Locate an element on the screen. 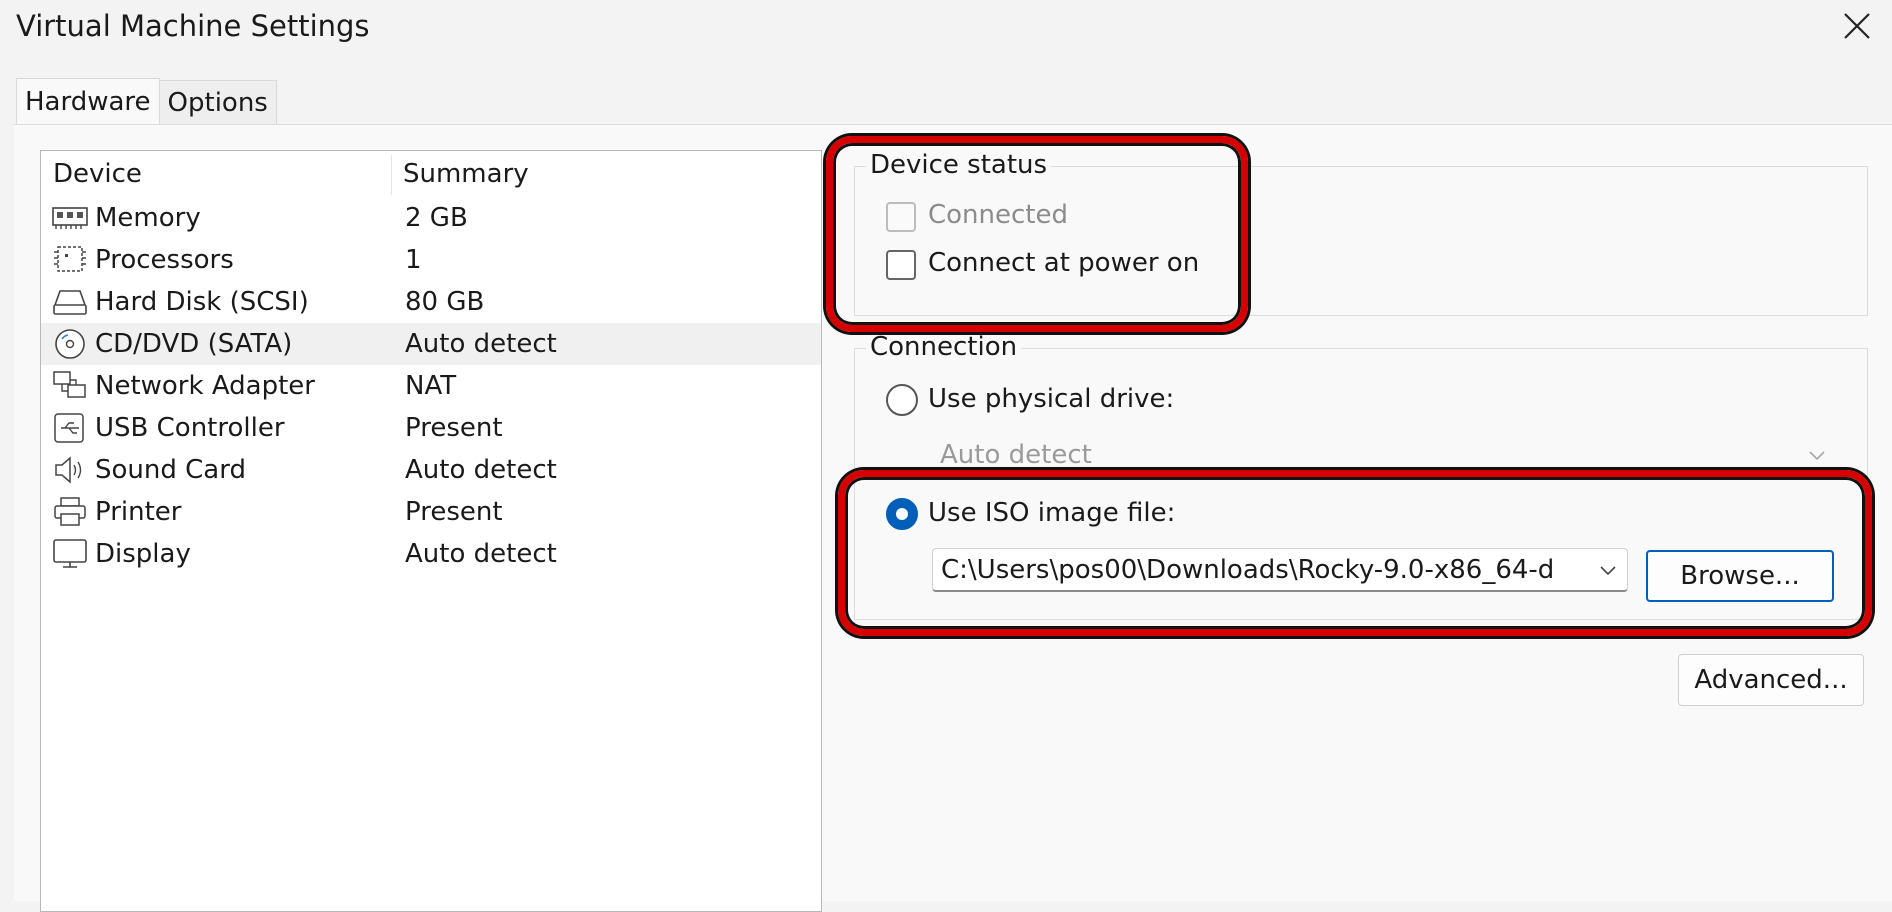 Image resolution: width=1892 pixels, height=912 pixels. device-summary: 2 GB is located at coordinates (436, 218).